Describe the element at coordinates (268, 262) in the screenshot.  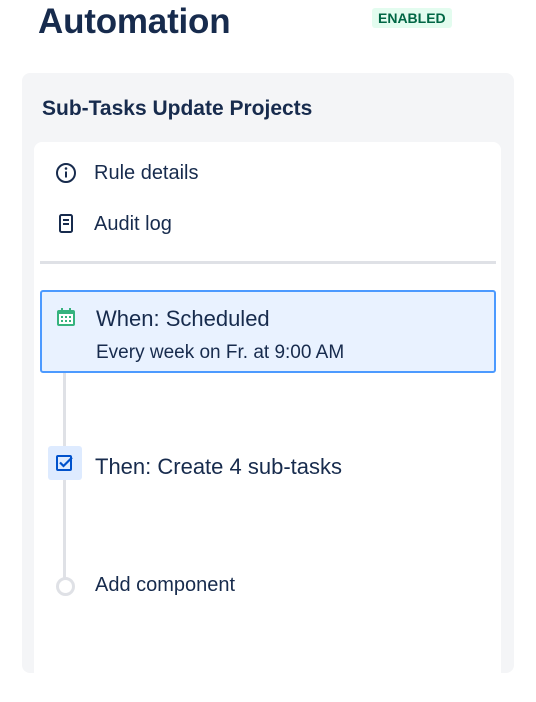
I see `divider` at that location.